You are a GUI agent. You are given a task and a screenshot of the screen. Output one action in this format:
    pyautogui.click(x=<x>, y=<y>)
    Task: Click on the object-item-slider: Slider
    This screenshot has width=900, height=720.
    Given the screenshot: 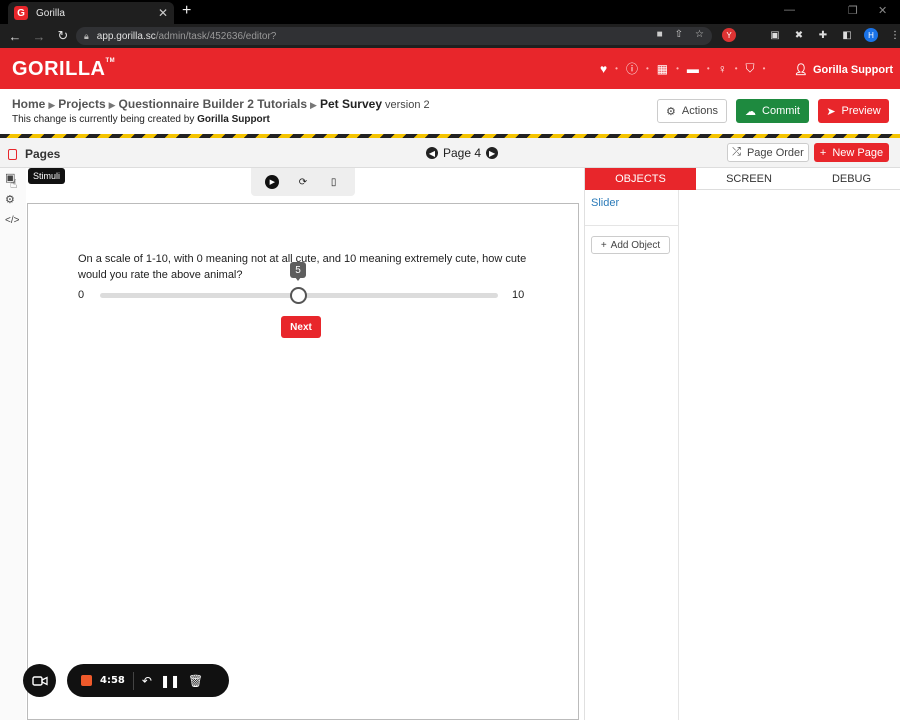 What is the action you would take?
    pyautogui.click(x=605, y=203)
    